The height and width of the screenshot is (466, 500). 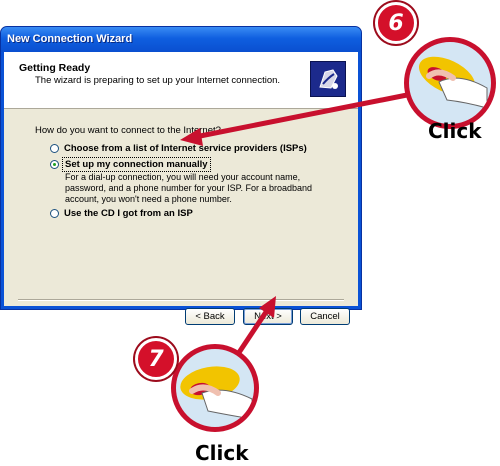 I want to click on step-badge-7: 7, so click(x=156, y=359).